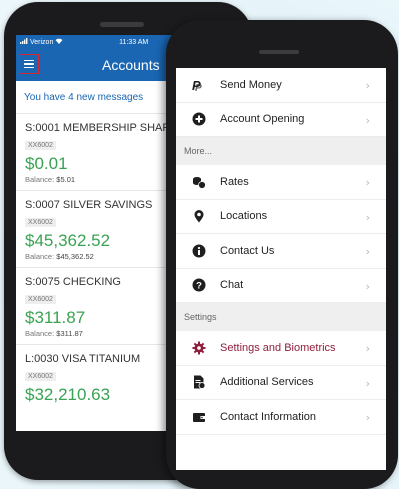  I want to click on menu-item-account-opening: Account Opening ›, so click(281, 120).